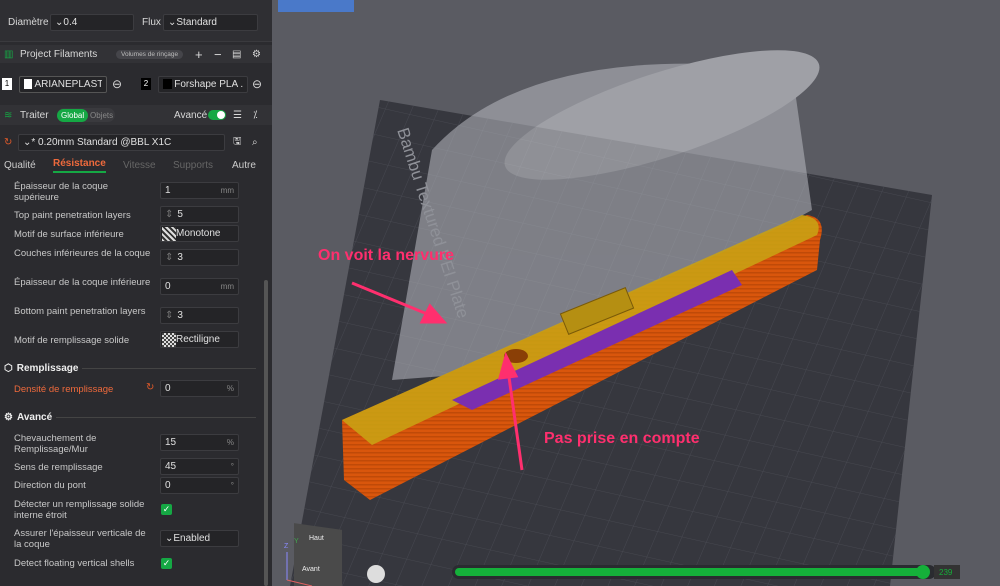 This screenshot has height=586, width=1000. I want to click on process-title: Traiter, so click(34, 115).